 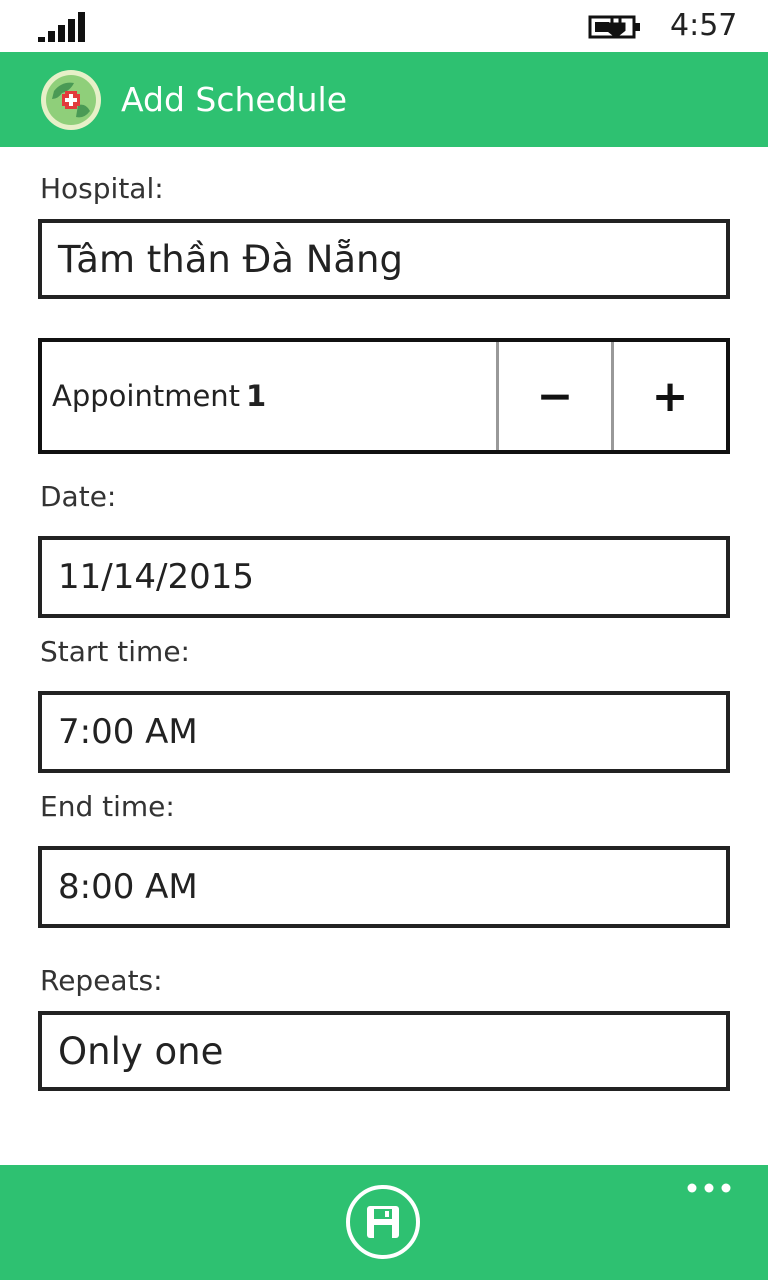 What do you see at coordinates (384, 259) in the screenshot?
I see `hospital-field: Tâm thần Đà Nẵng` at bounding box center [384, 259].